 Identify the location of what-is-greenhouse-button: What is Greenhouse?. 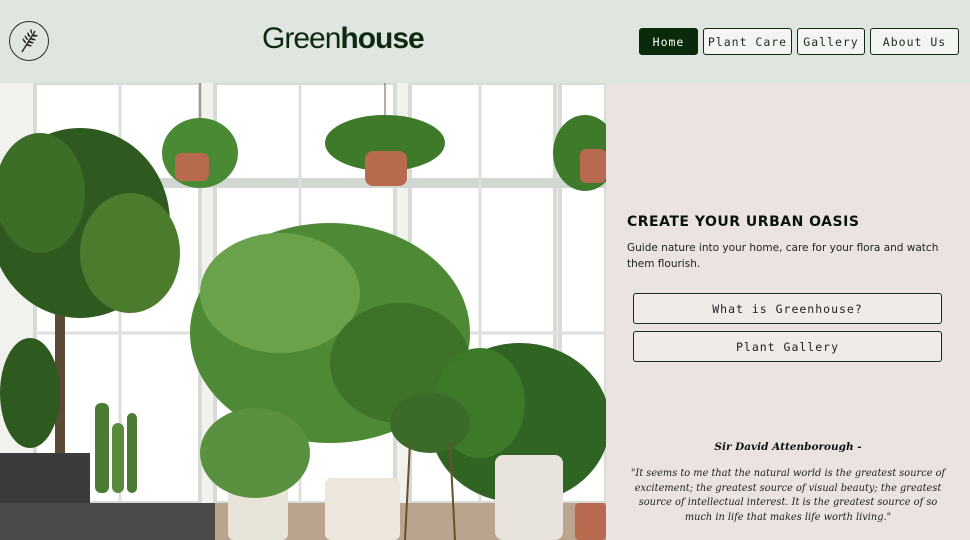
(787, 308).